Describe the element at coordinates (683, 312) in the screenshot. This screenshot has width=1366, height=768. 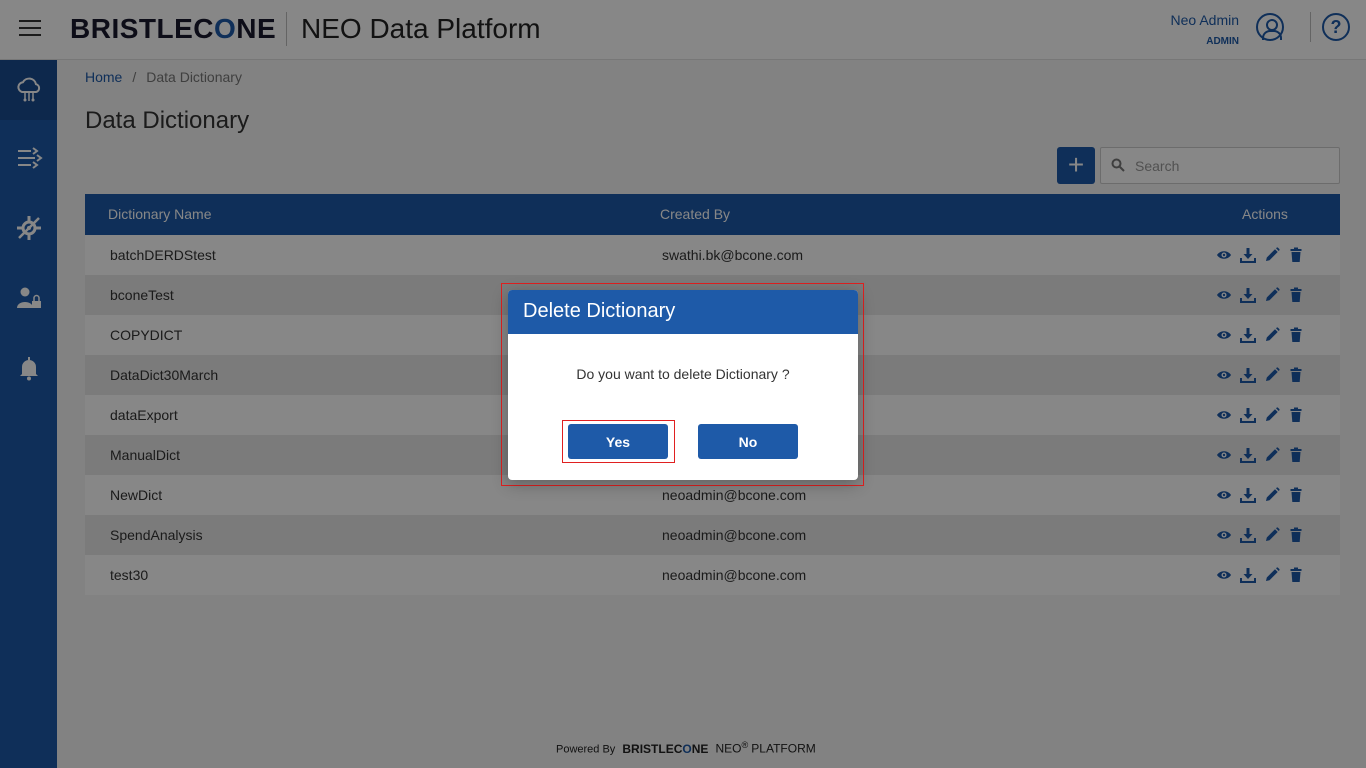
I see `dialog-title: Delete Dictionary` at that location.